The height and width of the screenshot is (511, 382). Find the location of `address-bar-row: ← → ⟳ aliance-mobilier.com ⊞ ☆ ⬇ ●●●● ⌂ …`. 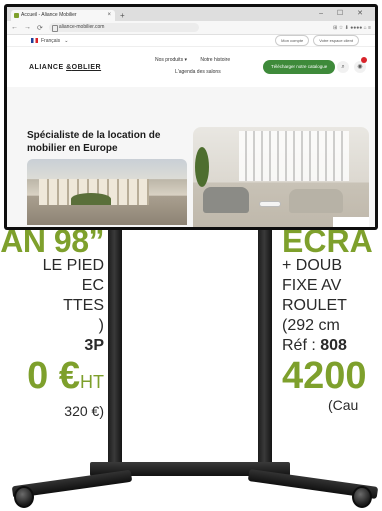

address-bar-row: ← → ⟳ aliance-mobilier.com ⊞ ☆ ⬇ ●●●● ⌂ … is located at coordinates (191, 28).